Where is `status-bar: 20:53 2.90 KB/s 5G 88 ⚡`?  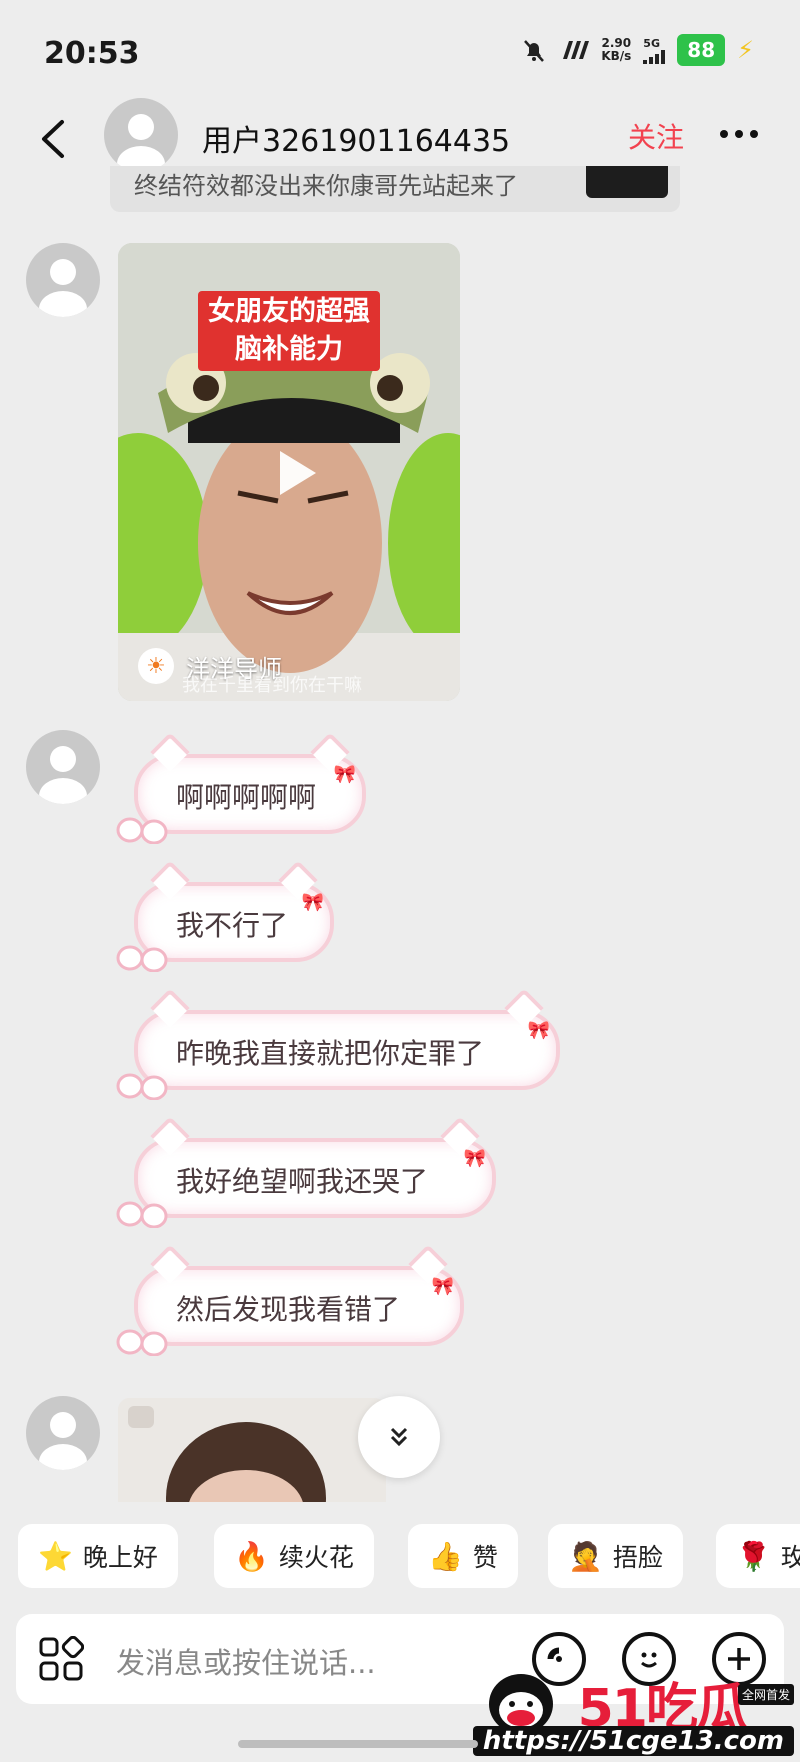 status-bar: 20:53 2.90 KB/s 5G 88 ⚡ is located at coordinates (400, 50).